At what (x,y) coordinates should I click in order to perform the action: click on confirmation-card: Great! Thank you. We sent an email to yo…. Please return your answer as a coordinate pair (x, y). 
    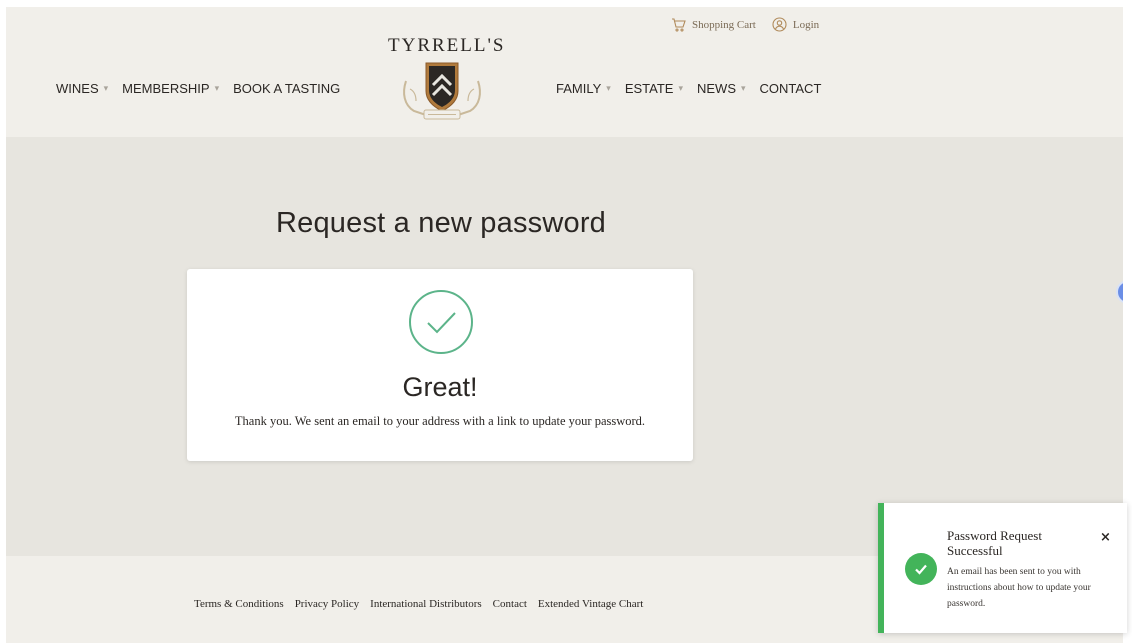
    Looking at the image, I should click on (440, 365).